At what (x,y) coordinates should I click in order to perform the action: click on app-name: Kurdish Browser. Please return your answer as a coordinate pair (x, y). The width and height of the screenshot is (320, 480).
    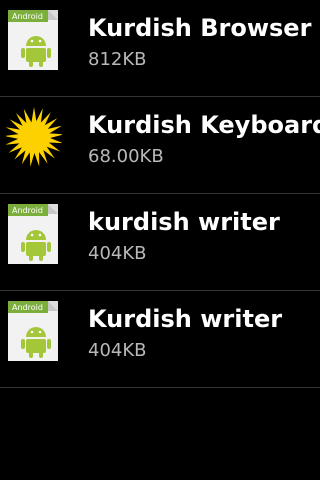
    Looking at the image, I should click on (200, 28).